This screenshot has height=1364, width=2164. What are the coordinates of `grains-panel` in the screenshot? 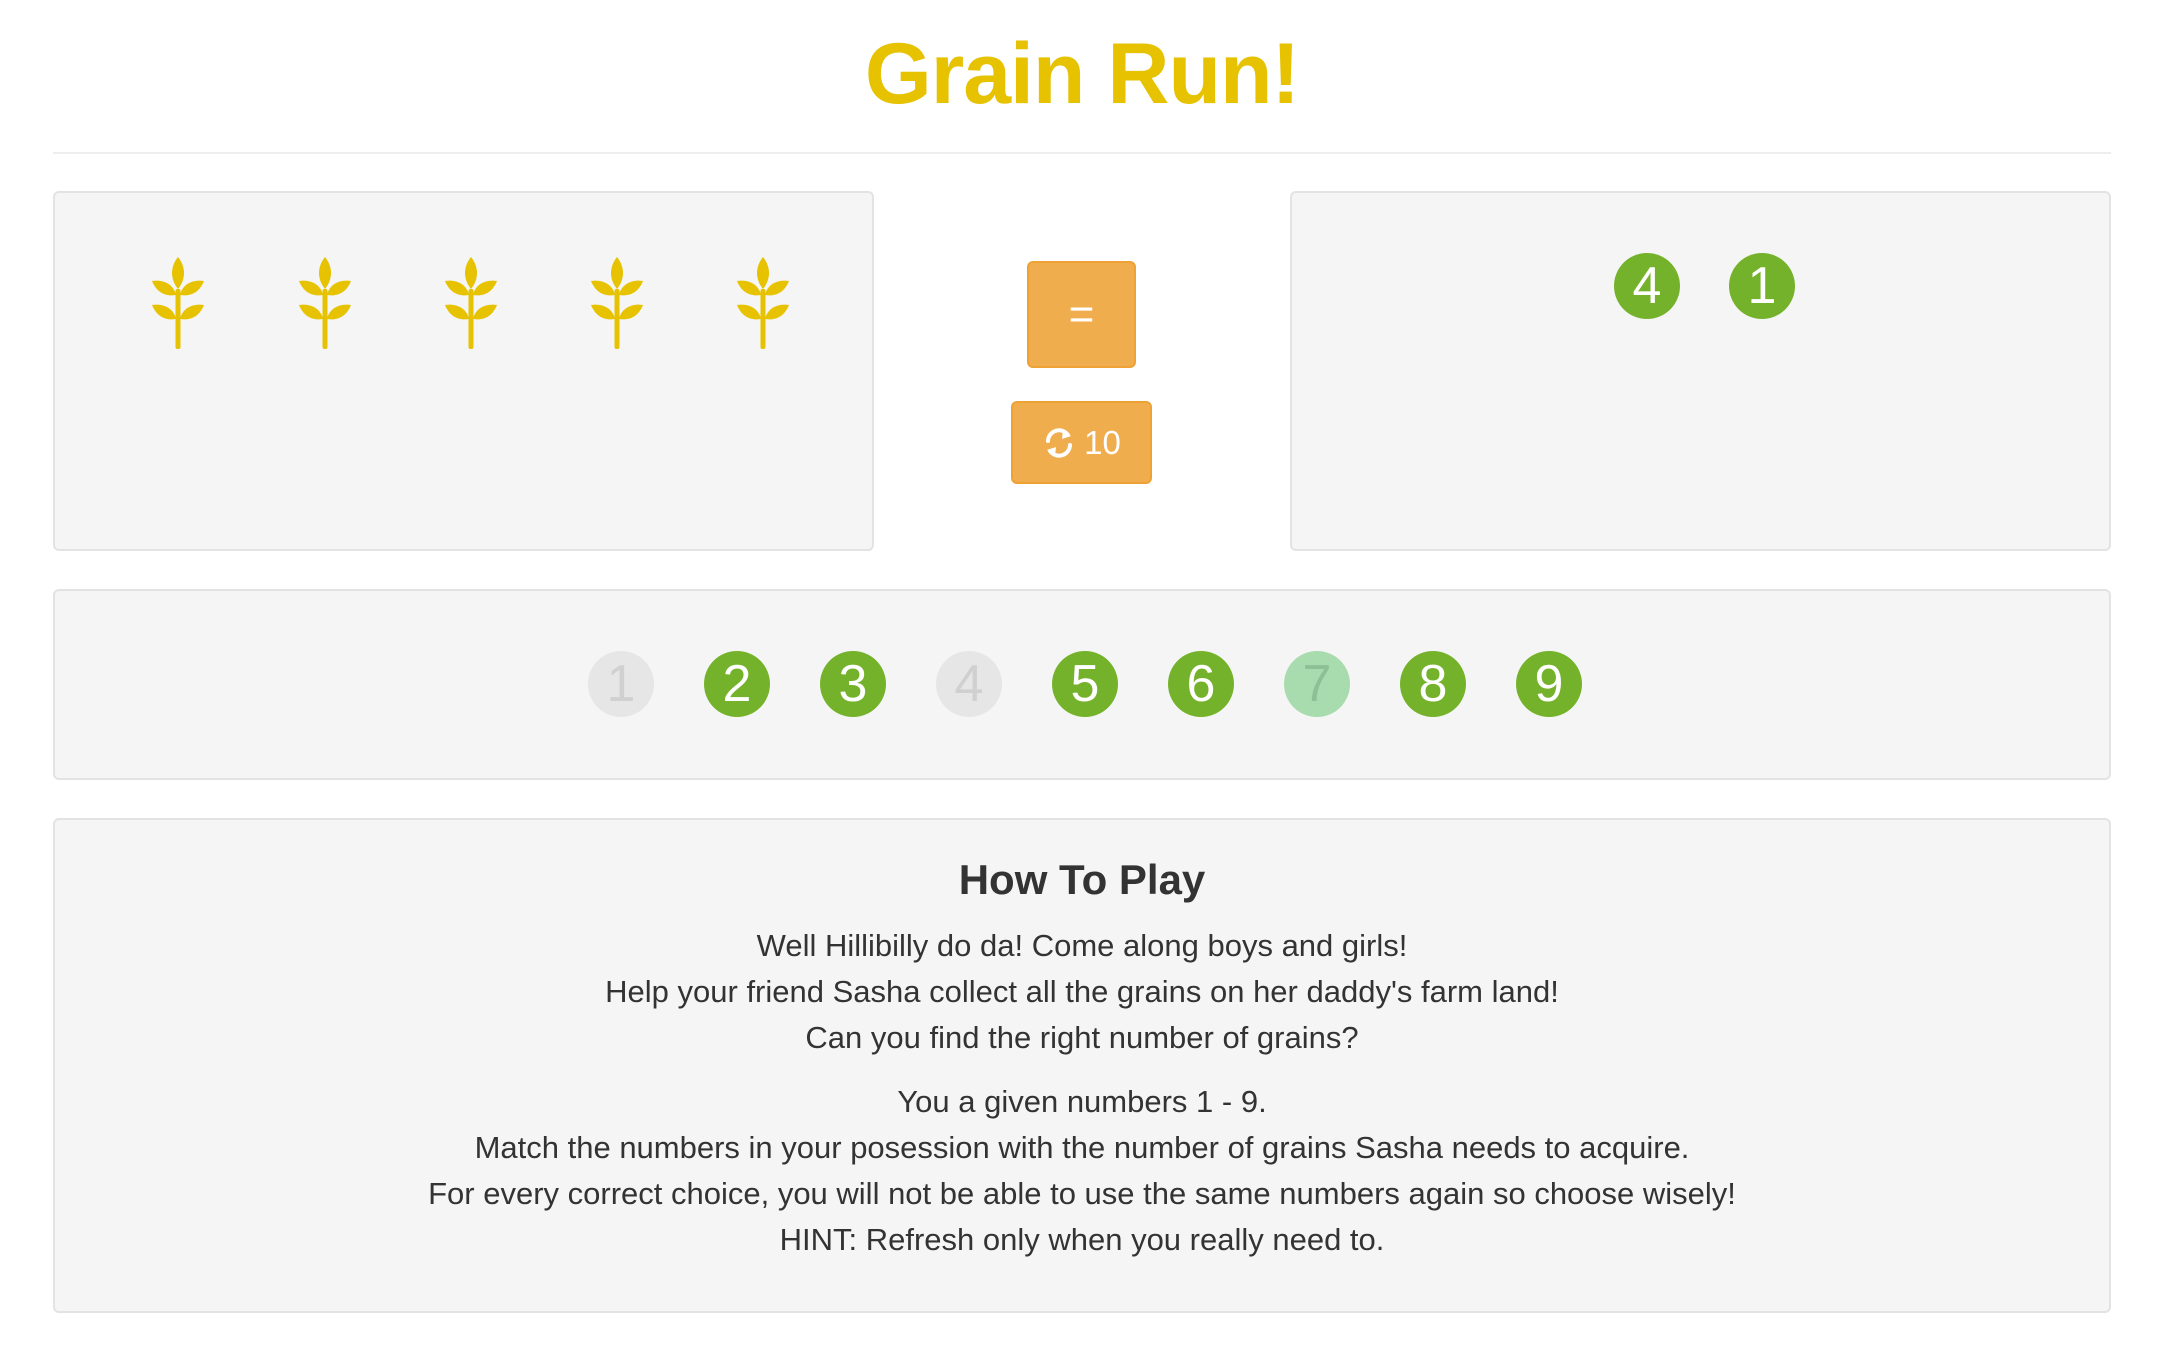 It's located at (463, 371).